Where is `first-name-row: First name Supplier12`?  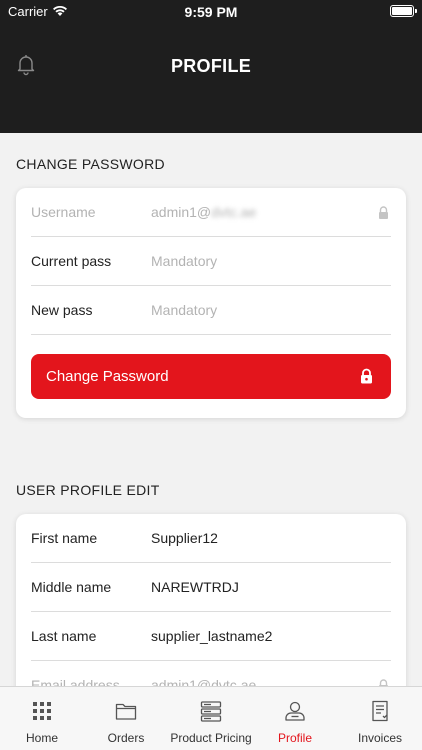
first-name-row: First name Supplier12 is located at coordinates (211, 538).